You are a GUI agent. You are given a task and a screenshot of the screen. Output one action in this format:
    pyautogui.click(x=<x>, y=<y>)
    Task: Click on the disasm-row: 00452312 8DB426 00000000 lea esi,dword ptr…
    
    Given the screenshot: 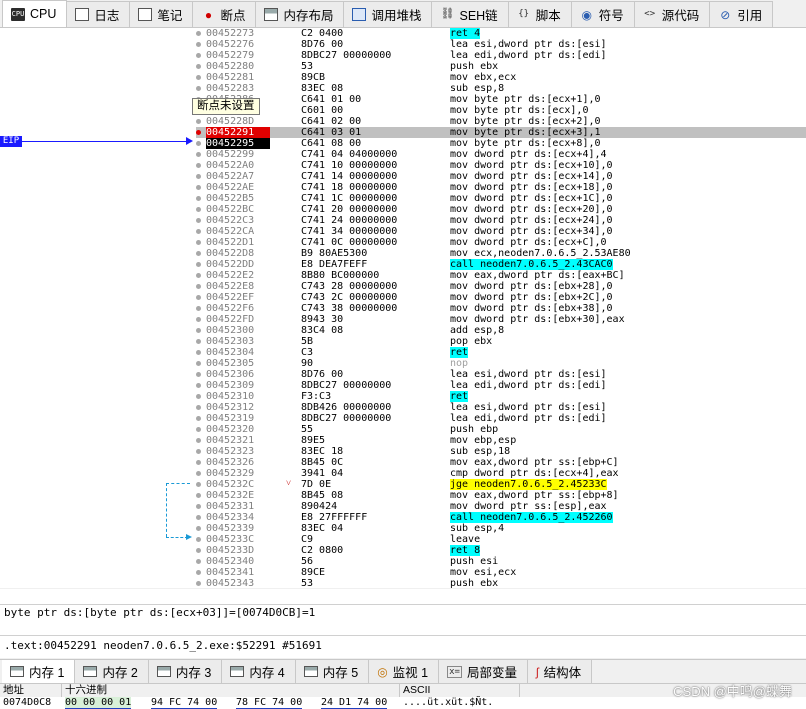 What is the action you would take?
    pyautogui.click(x=501, y=407)
    